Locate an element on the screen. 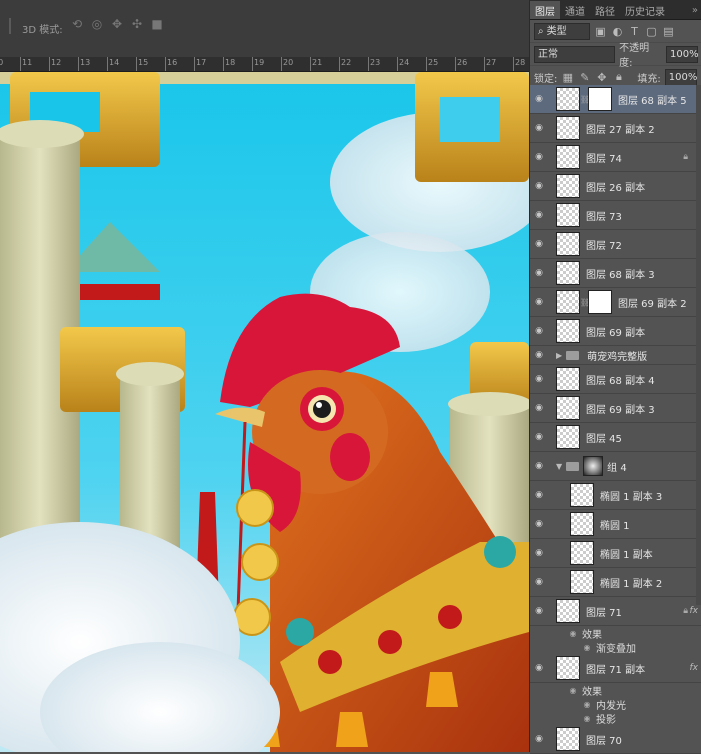  lock-pixels-icon: ✎ is located at coordinates (584, 77).